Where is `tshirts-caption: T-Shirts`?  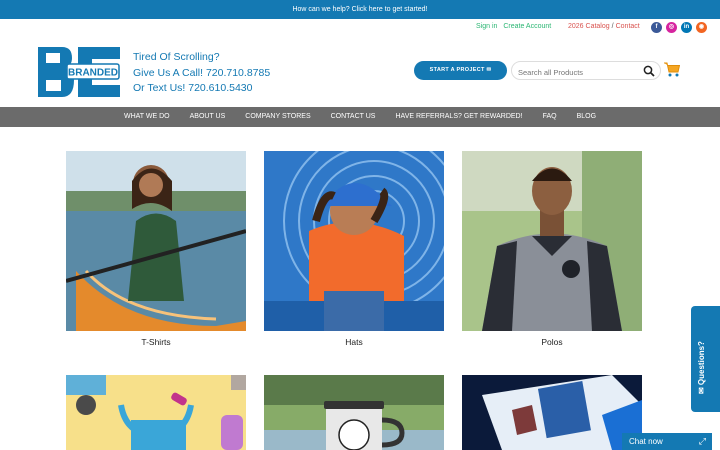
tshirts-caption: T-Shirts is located at coordinates (156, 342).